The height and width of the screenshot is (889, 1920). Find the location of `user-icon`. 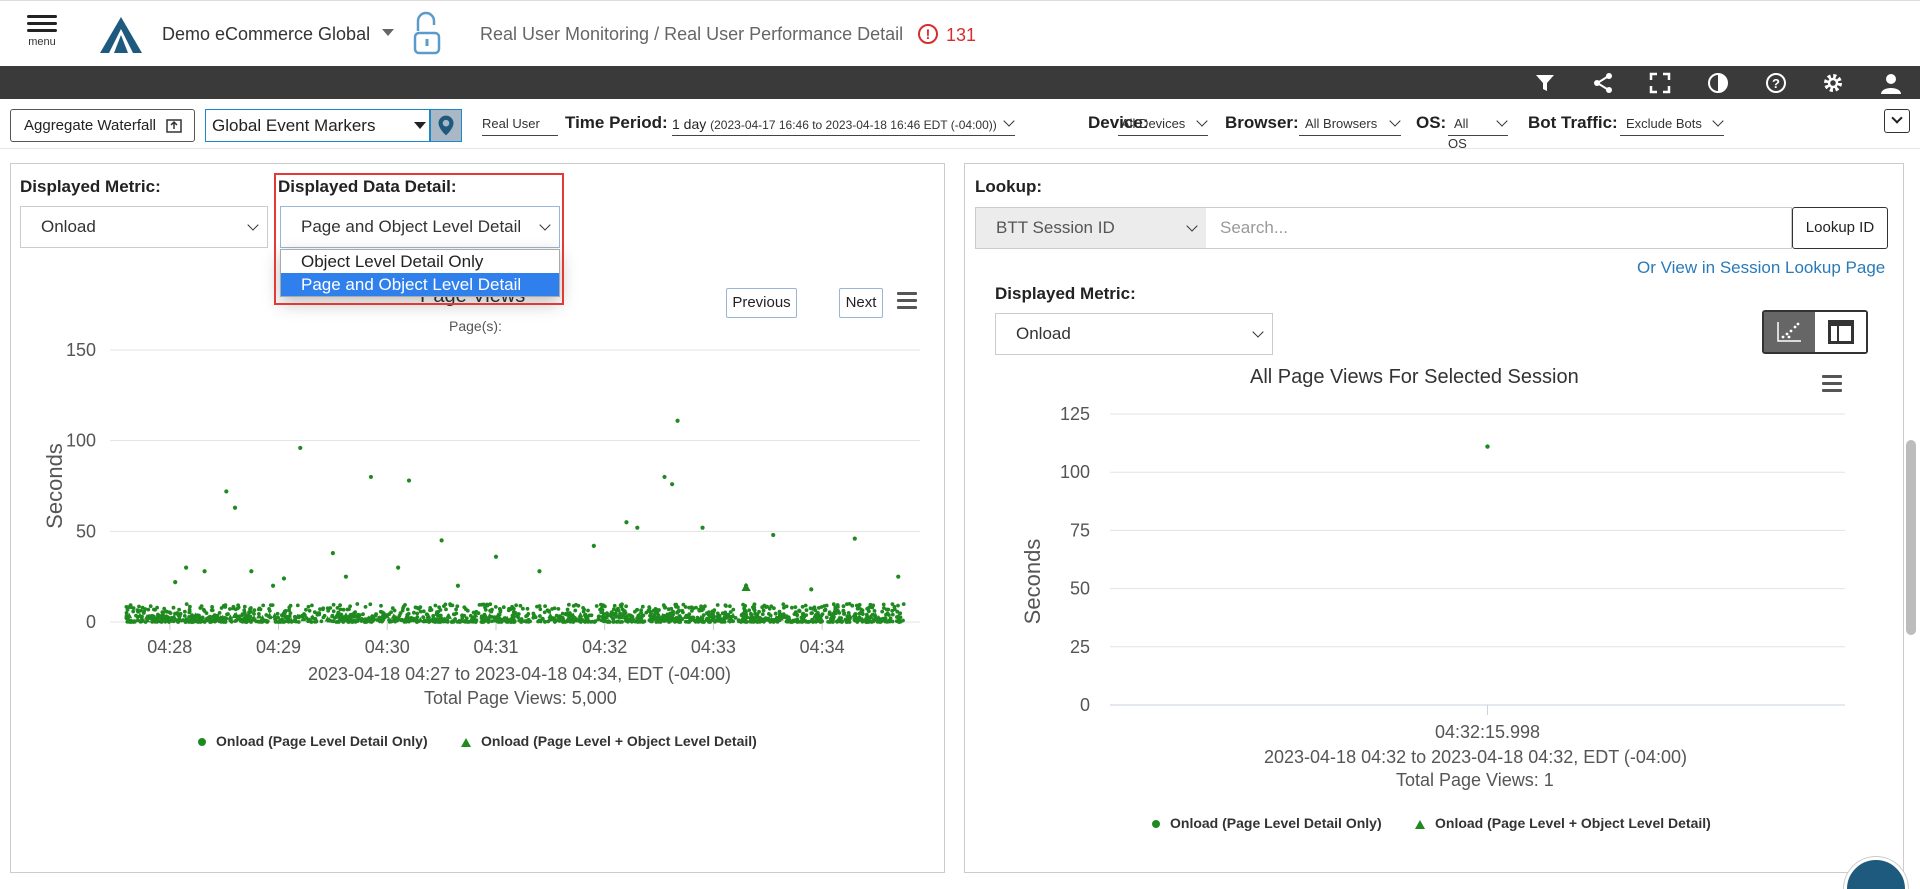

user-icon is located at coordinates (1891, 83).